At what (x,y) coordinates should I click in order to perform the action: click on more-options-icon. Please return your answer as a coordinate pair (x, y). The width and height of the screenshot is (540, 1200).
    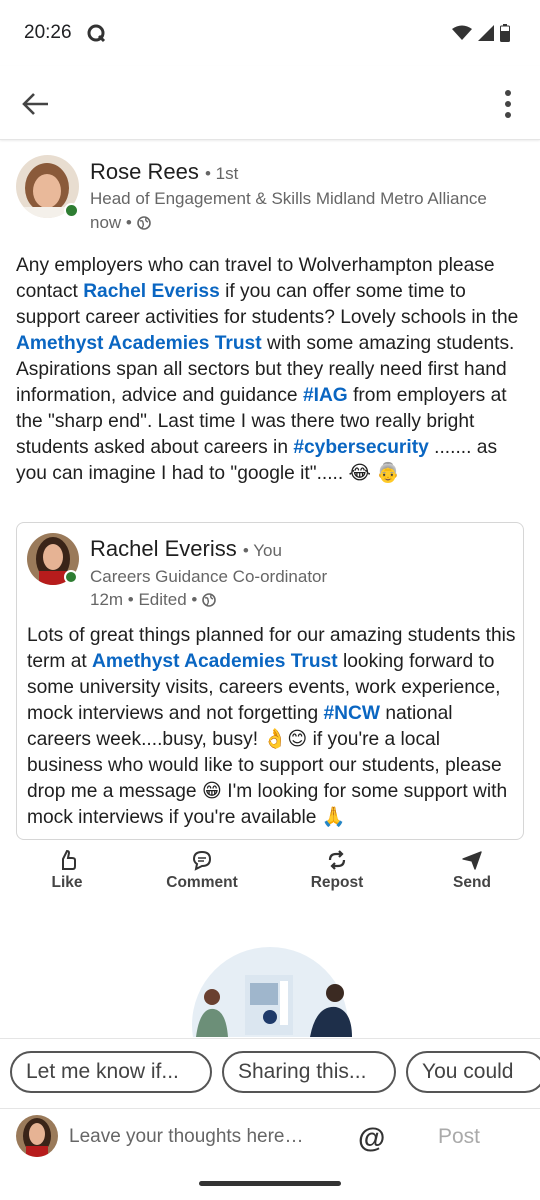
    Looking at the image, I should click on (508, 104).